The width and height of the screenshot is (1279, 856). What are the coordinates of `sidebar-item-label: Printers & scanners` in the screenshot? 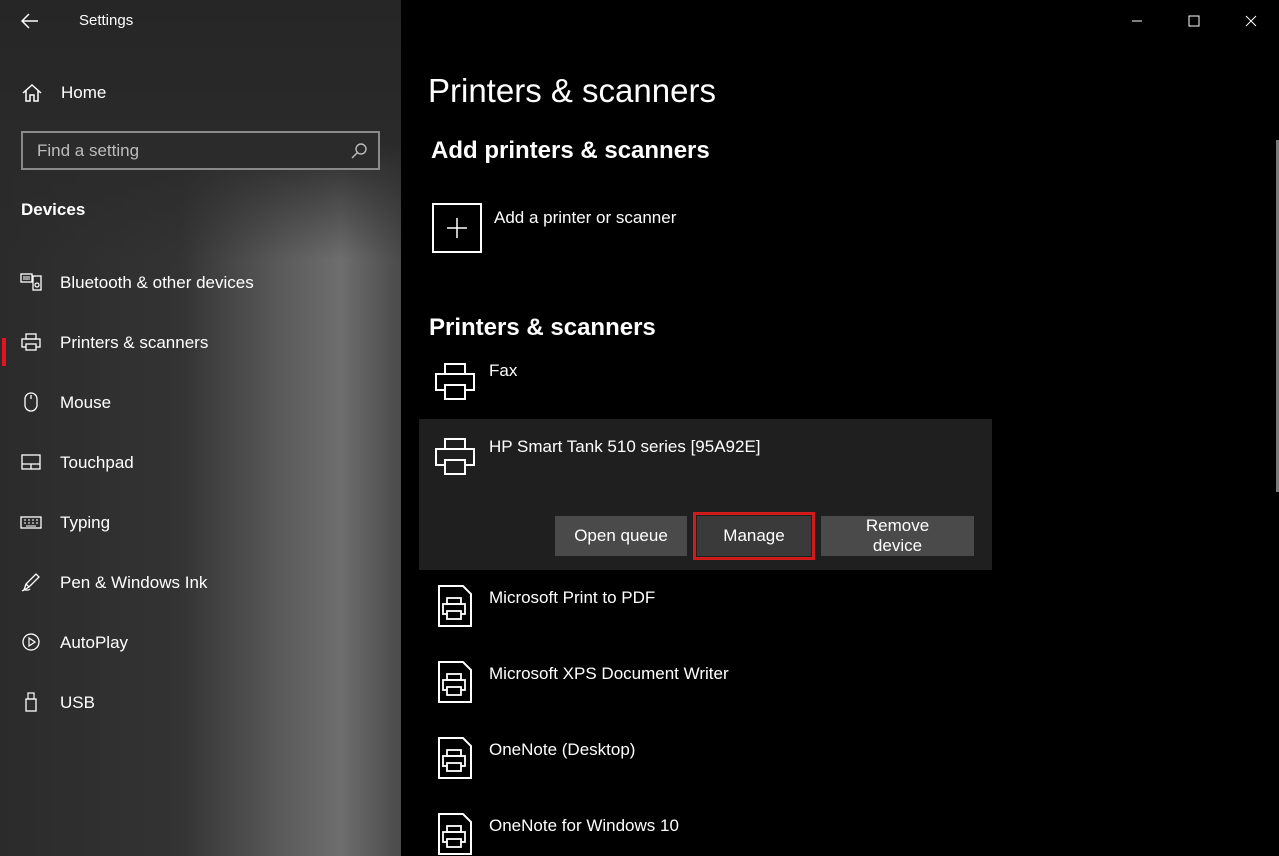 It's located at (134, 342).